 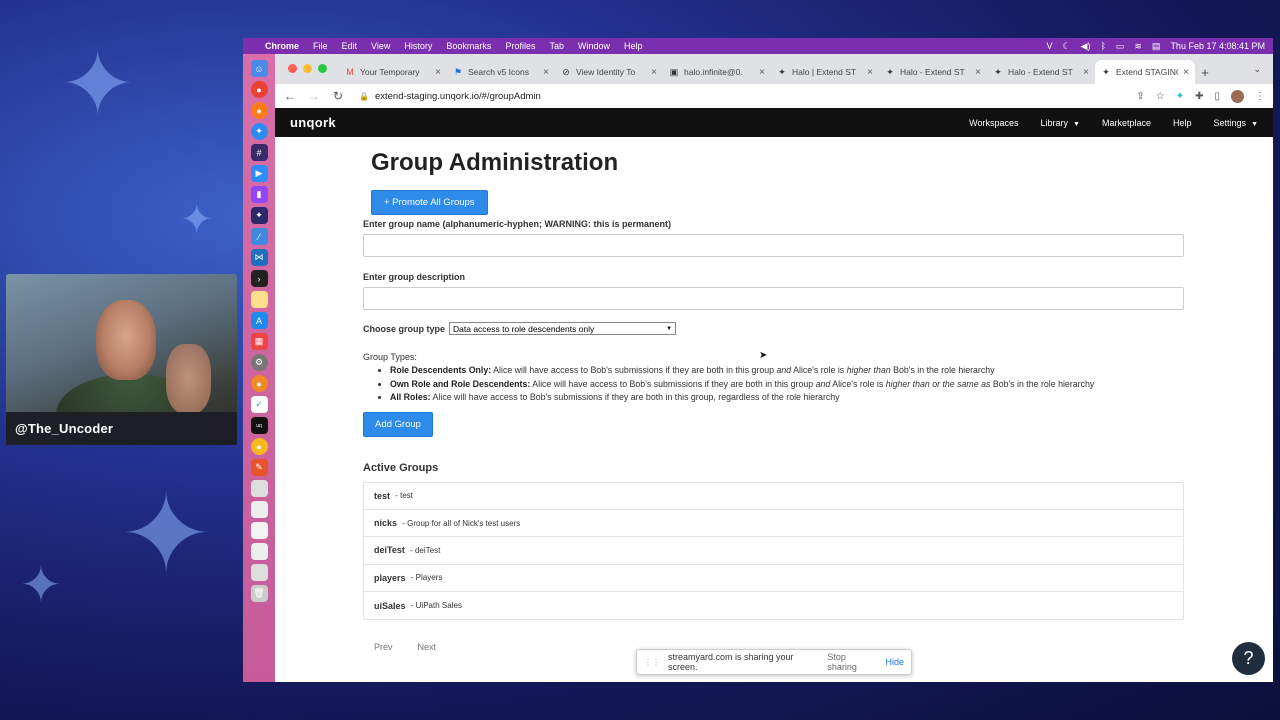 What do you see at coordinates (383, 647) in the screenshot?
I see `prev-page-button: Prev` at bounding box center [383, 647].